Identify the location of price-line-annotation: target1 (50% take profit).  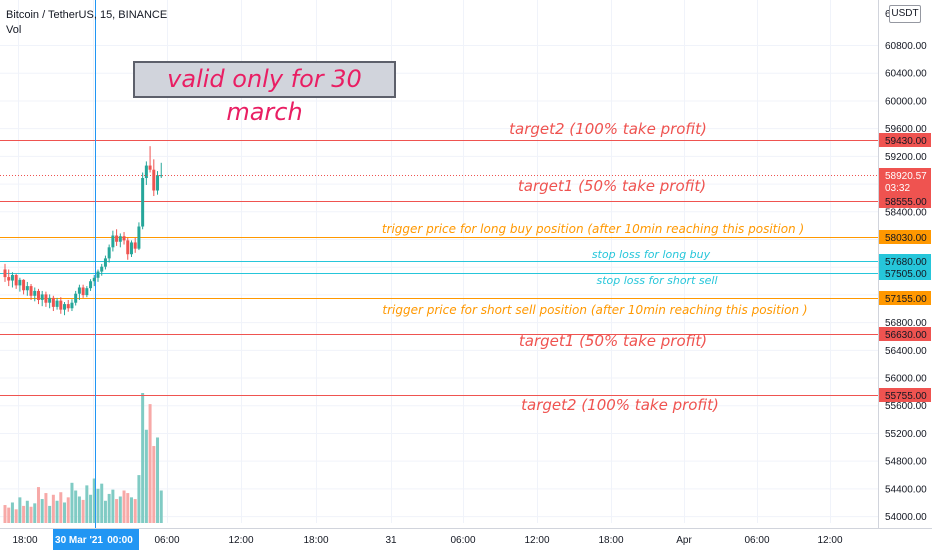
(613, 341).